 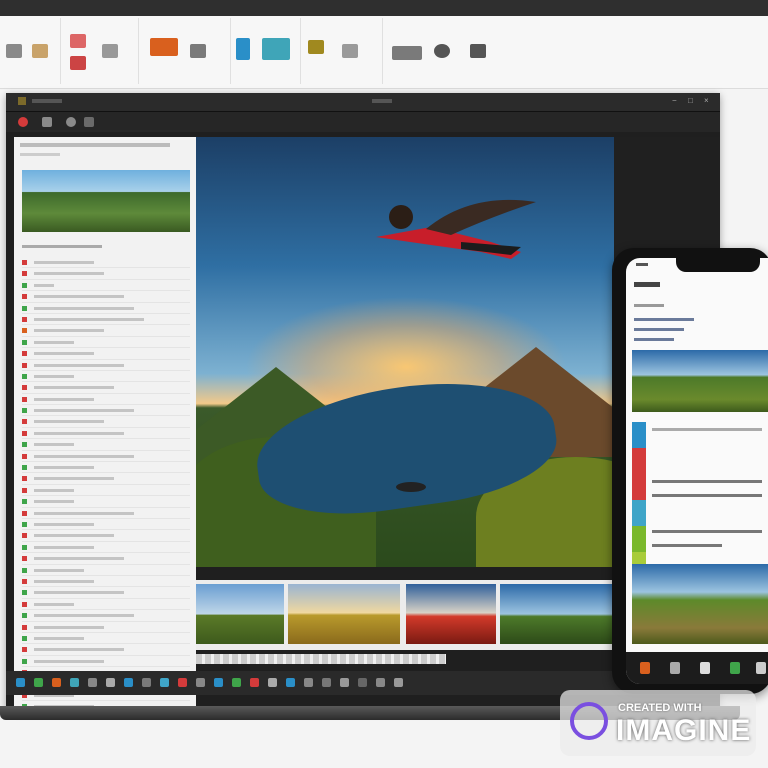 What do you see at coordinates (106, 201) in the screenshot?
I see `preview-thumbnail` at bounding box center [106, 201].